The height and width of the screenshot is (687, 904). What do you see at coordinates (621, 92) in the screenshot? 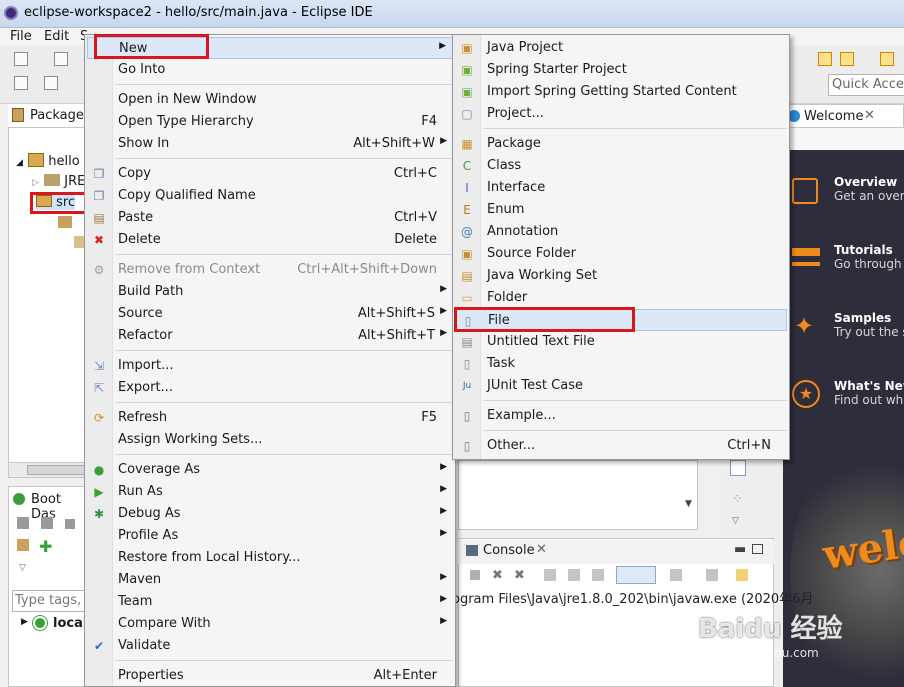
I see `new-item-import-spring-getting-started-content: ▣ Import Spring Getting Started Content` at bounding box center [621, 92].